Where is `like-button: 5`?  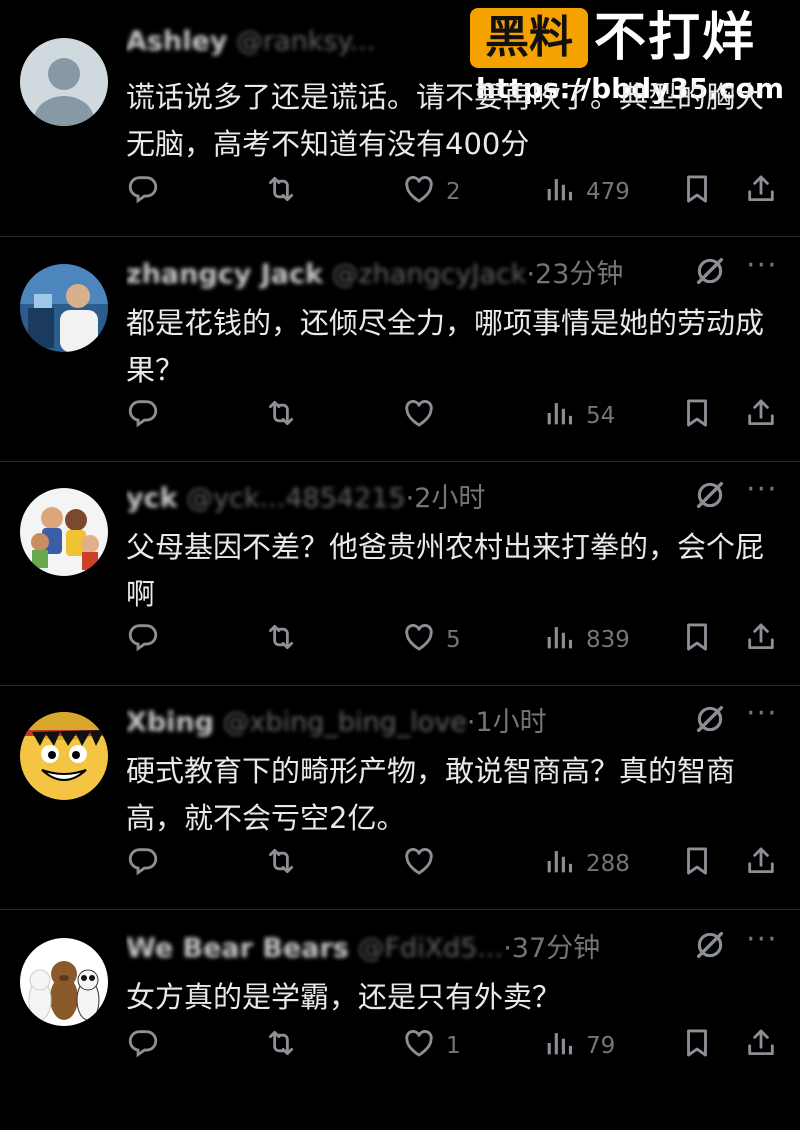 like-button: 5 is located at coordinates (431, 640).